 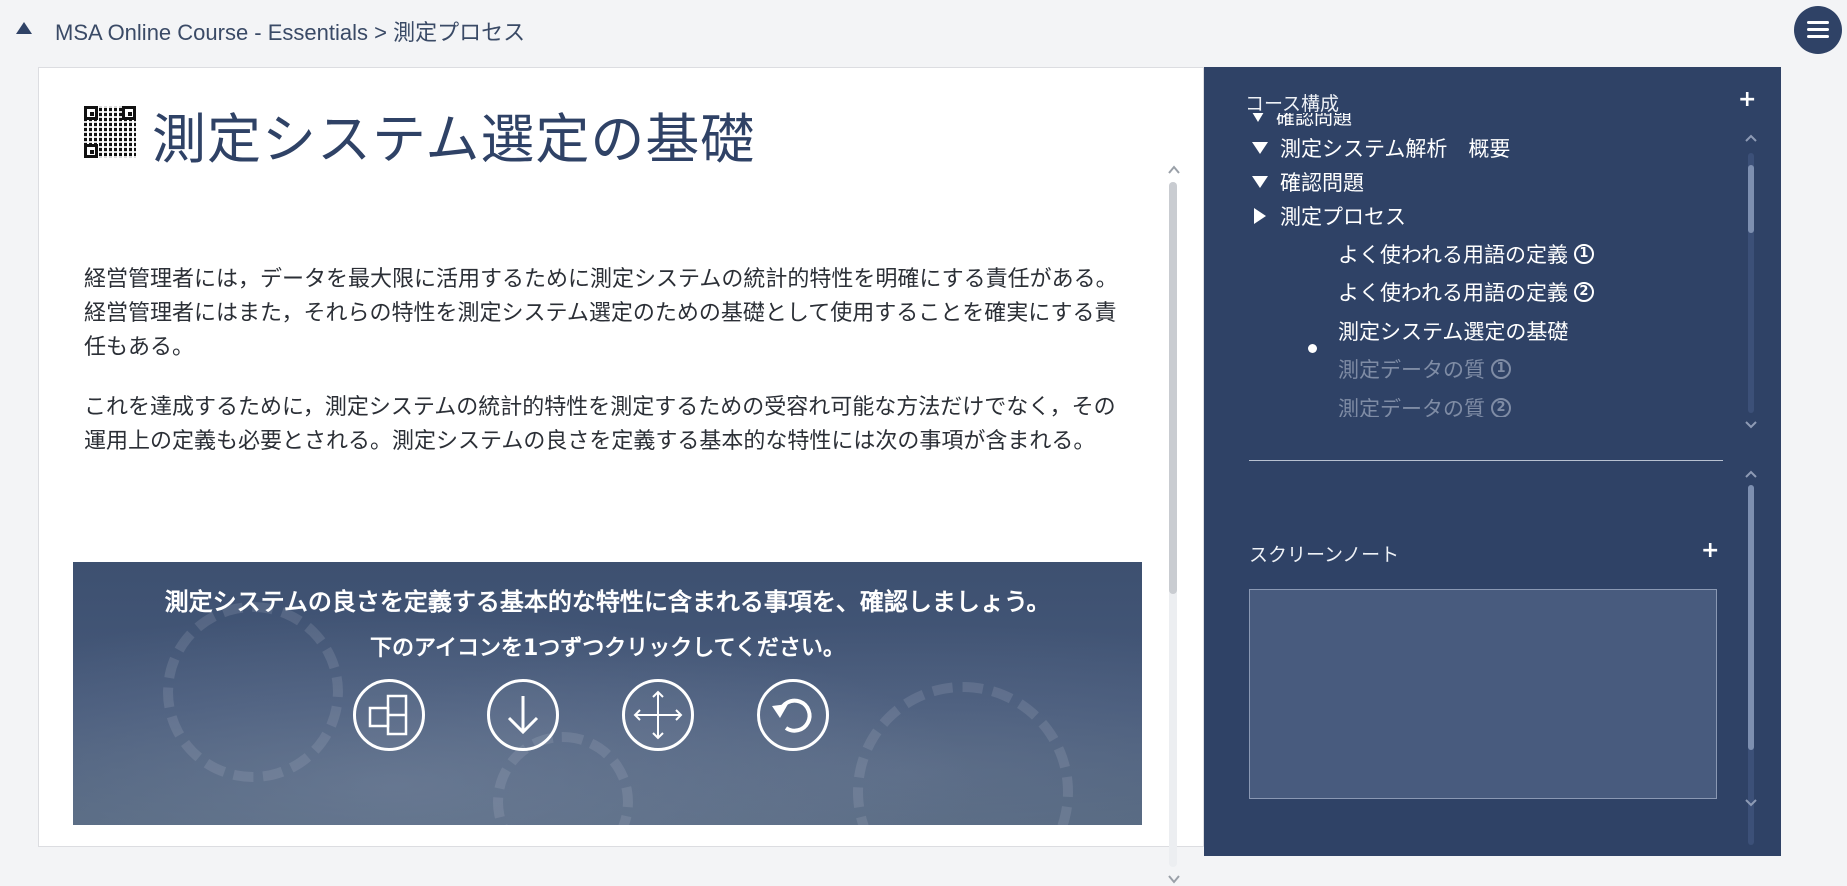 I want to click on toc-item-data-quality-2: 測定データの質 2, so click(x=1424, y=405).